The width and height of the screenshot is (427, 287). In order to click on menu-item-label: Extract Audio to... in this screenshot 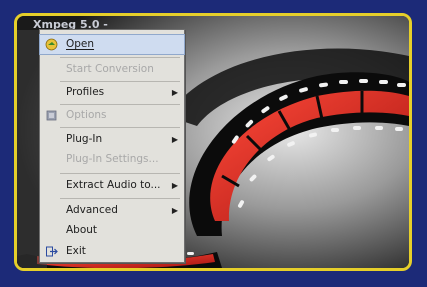, I will do `click(113, 185)`.